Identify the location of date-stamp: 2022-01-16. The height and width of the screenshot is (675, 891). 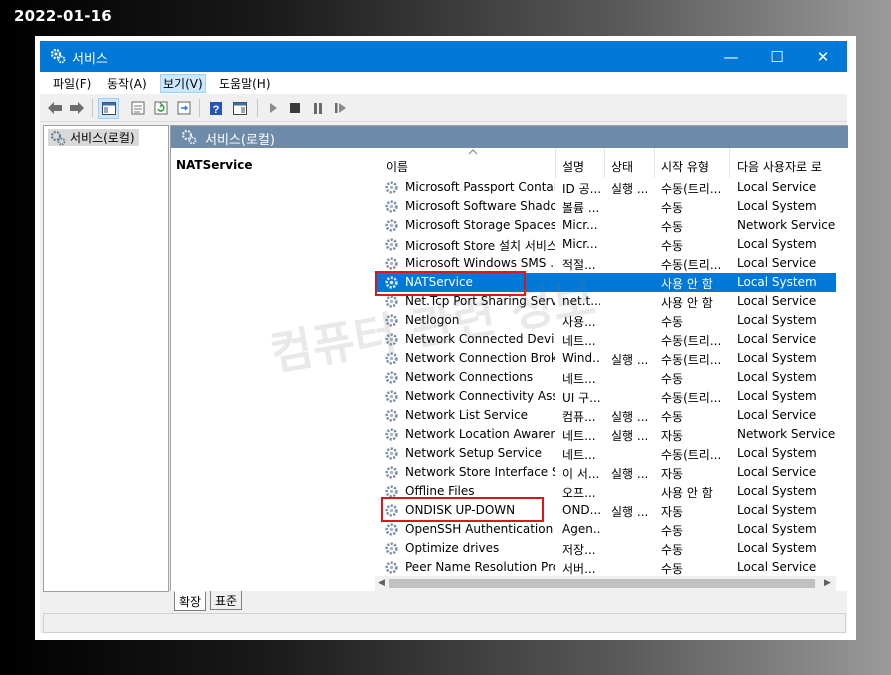
(63, 16).